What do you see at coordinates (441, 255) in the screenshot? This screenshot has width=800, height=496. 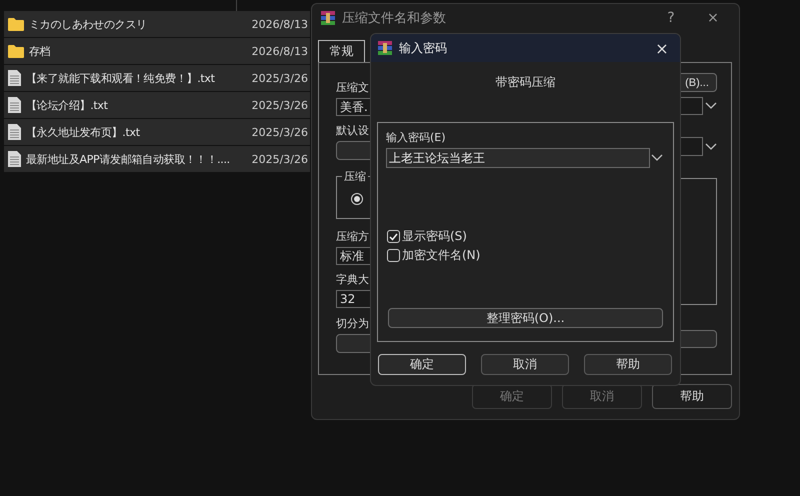 I see `checkbox-label: 加密文件名(N)` at bounding box center [441, 255].